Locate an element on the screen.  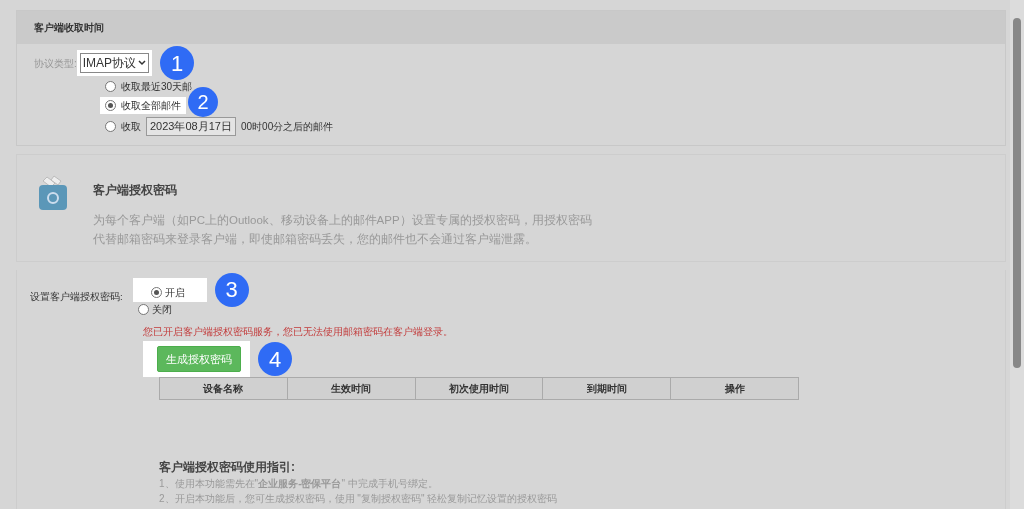
column-header: 设备名称 is located at coordinates (223, 389).